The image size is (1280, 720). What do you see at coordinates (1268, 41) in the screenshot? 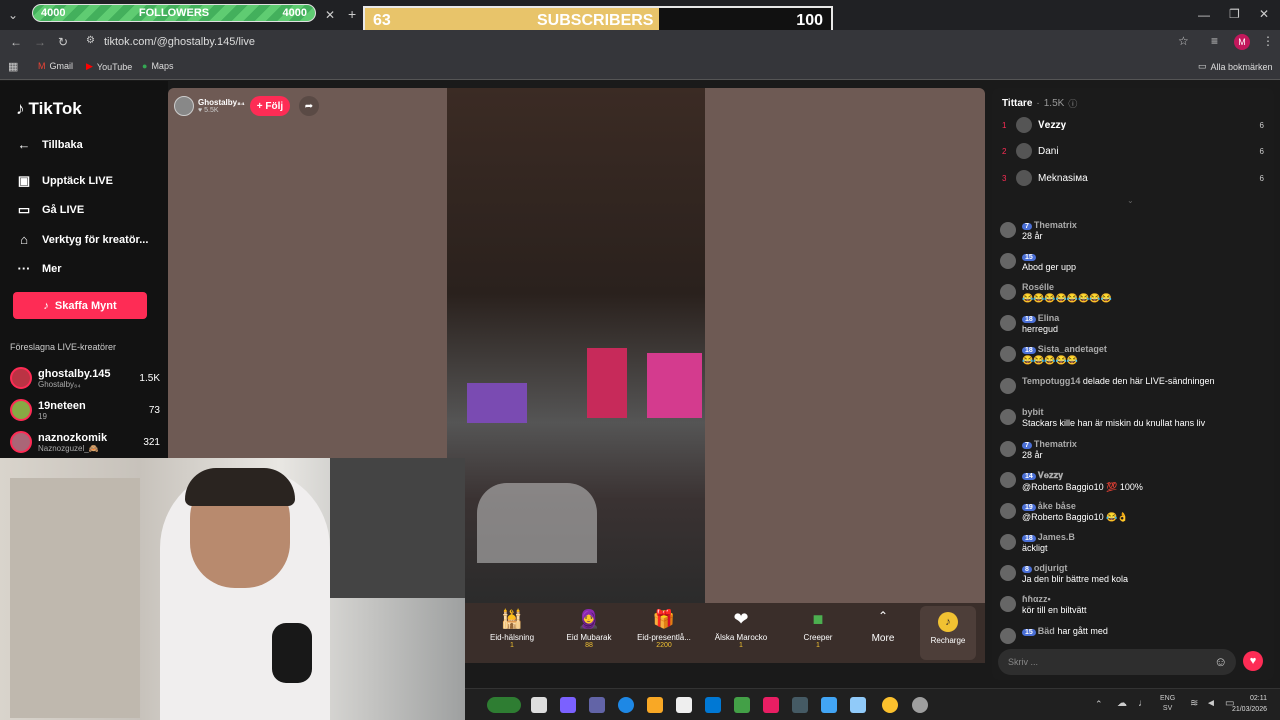
I see `menu-icon: ⋮` at bounding box center [1268, 41].